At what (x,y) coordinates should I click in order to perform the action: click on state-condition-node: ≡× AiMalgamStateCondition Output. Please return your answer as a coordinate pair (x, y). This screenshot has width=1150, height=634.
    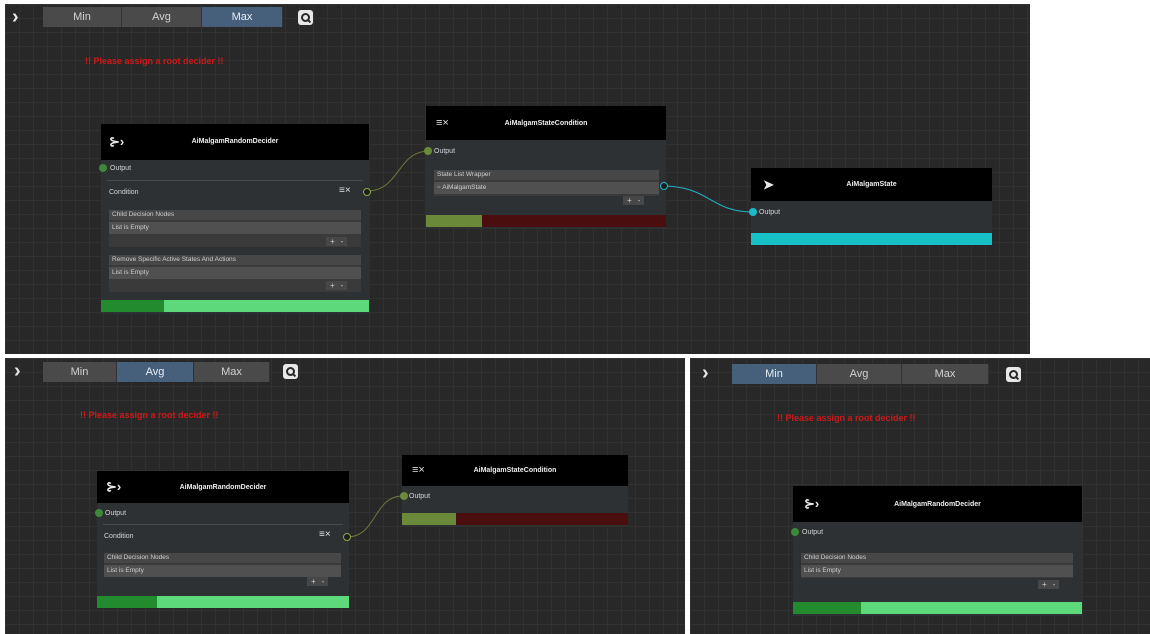
    Looking at the image, I should click on (514, 490).